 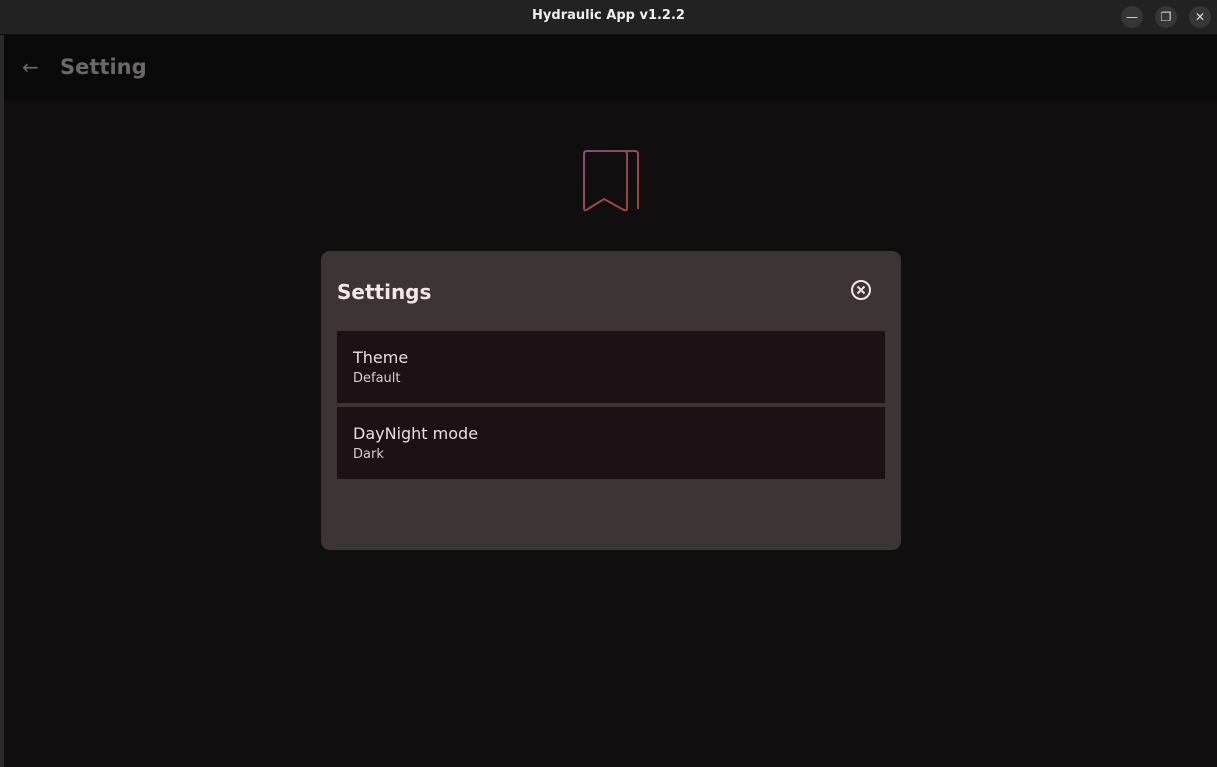 What do you see at coordinates (1200, 17) in the screenshot?
I see `close-window-button: ✕` at bounding box center [1200, 17].